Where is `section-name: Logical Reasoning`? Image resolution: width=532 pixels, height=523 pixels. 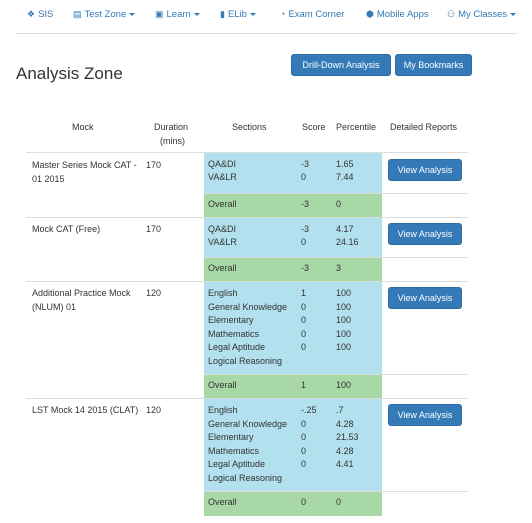
section-name: Logical Reasoning is located at coordinates (245, 360).